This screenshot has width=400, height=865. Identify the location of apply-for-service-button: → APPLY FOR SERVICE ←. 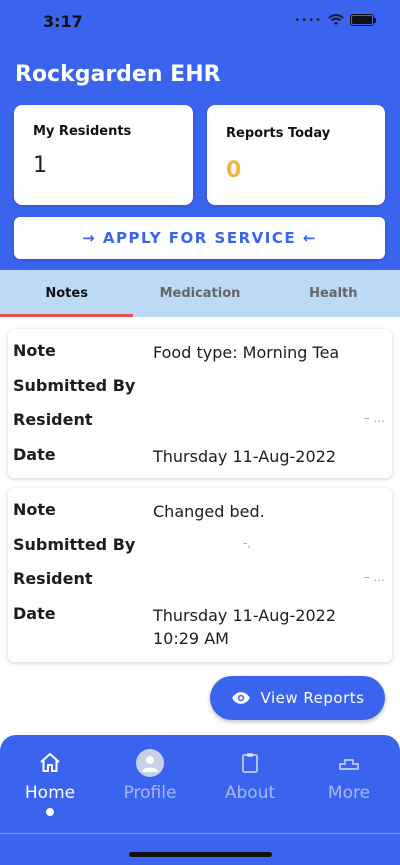
(199, 238).